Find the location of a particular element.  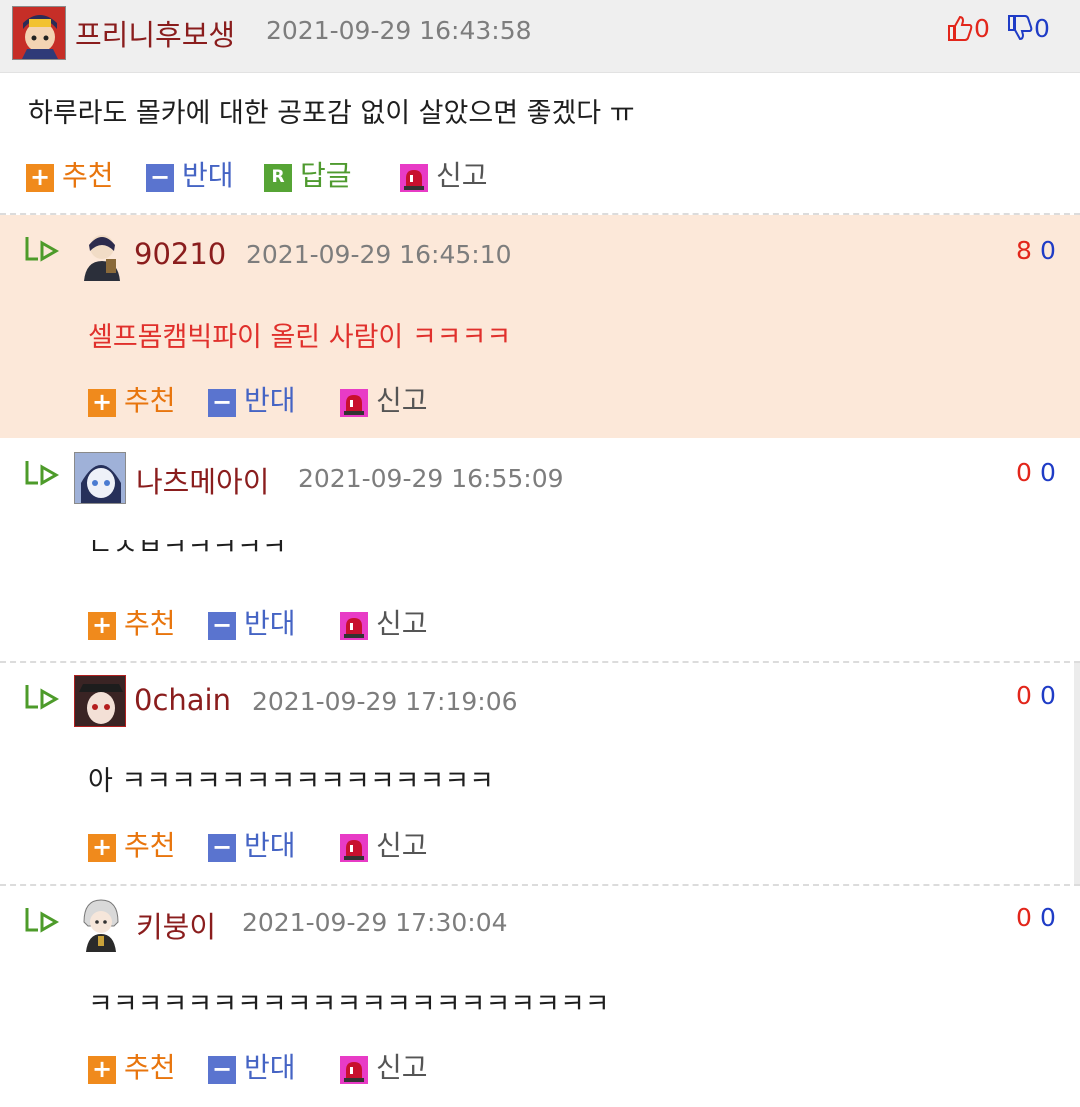

comment-body: 아 ㅋㅋㅋㅋㅋㅋㅋㅋㅋㅋㅋㅋㅋㅋㅋ is located at coordinates (291, 781).